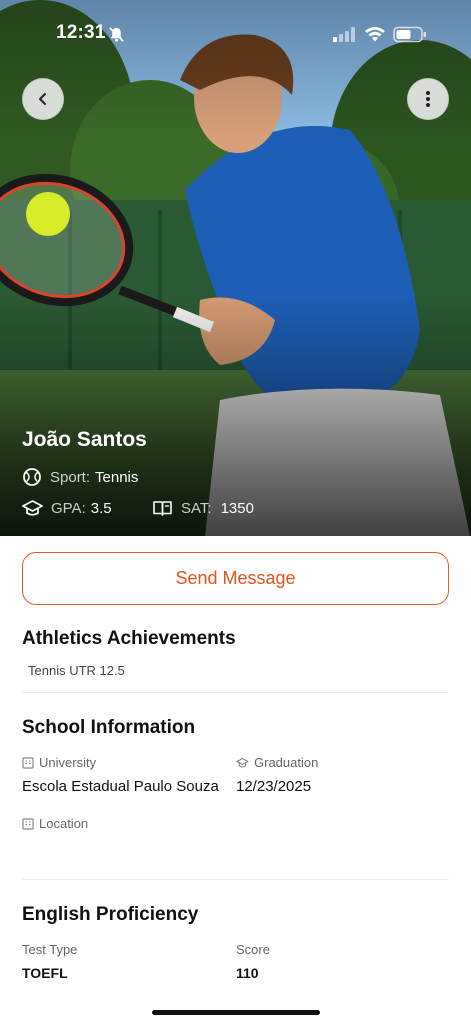 This screenshot has height=1024, width=471. Describe the element at coordinates (274, 786) in the screenshot. I see `graduation-value: 12/23/2025` at that location.